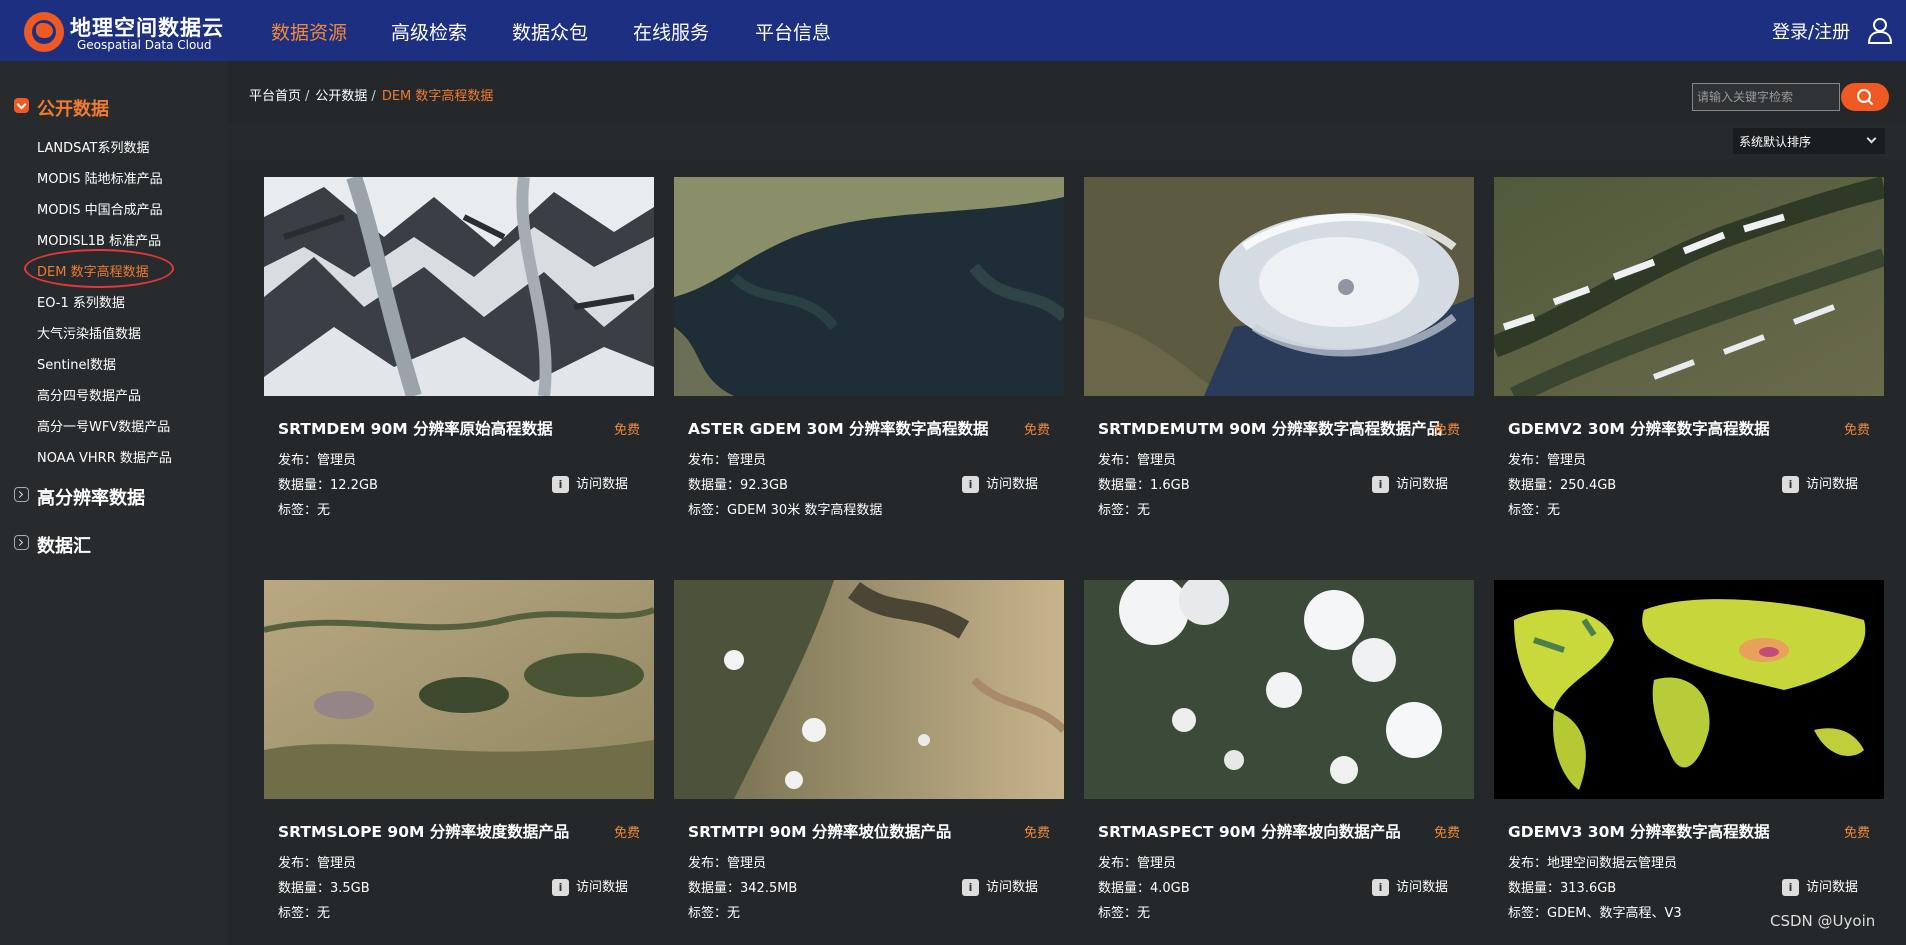 This screenshot has width=1906, height=945. I want to click on dataset-title: SRTMSLOPE 90M 分辨率坡度数据产品, so click(423, 831).